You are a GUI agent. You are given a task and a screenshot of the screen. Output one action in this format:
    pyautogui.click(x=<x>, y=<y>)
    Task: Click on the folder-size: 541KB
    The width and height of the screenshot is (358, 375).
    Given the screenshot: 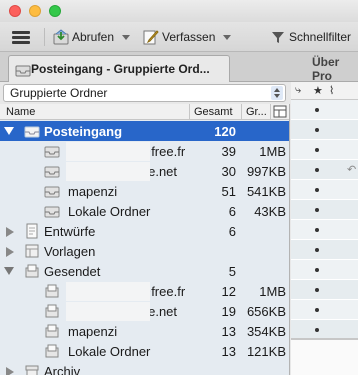 What is the action you would take?
    pyautogui.click(x=266, y=191)
    